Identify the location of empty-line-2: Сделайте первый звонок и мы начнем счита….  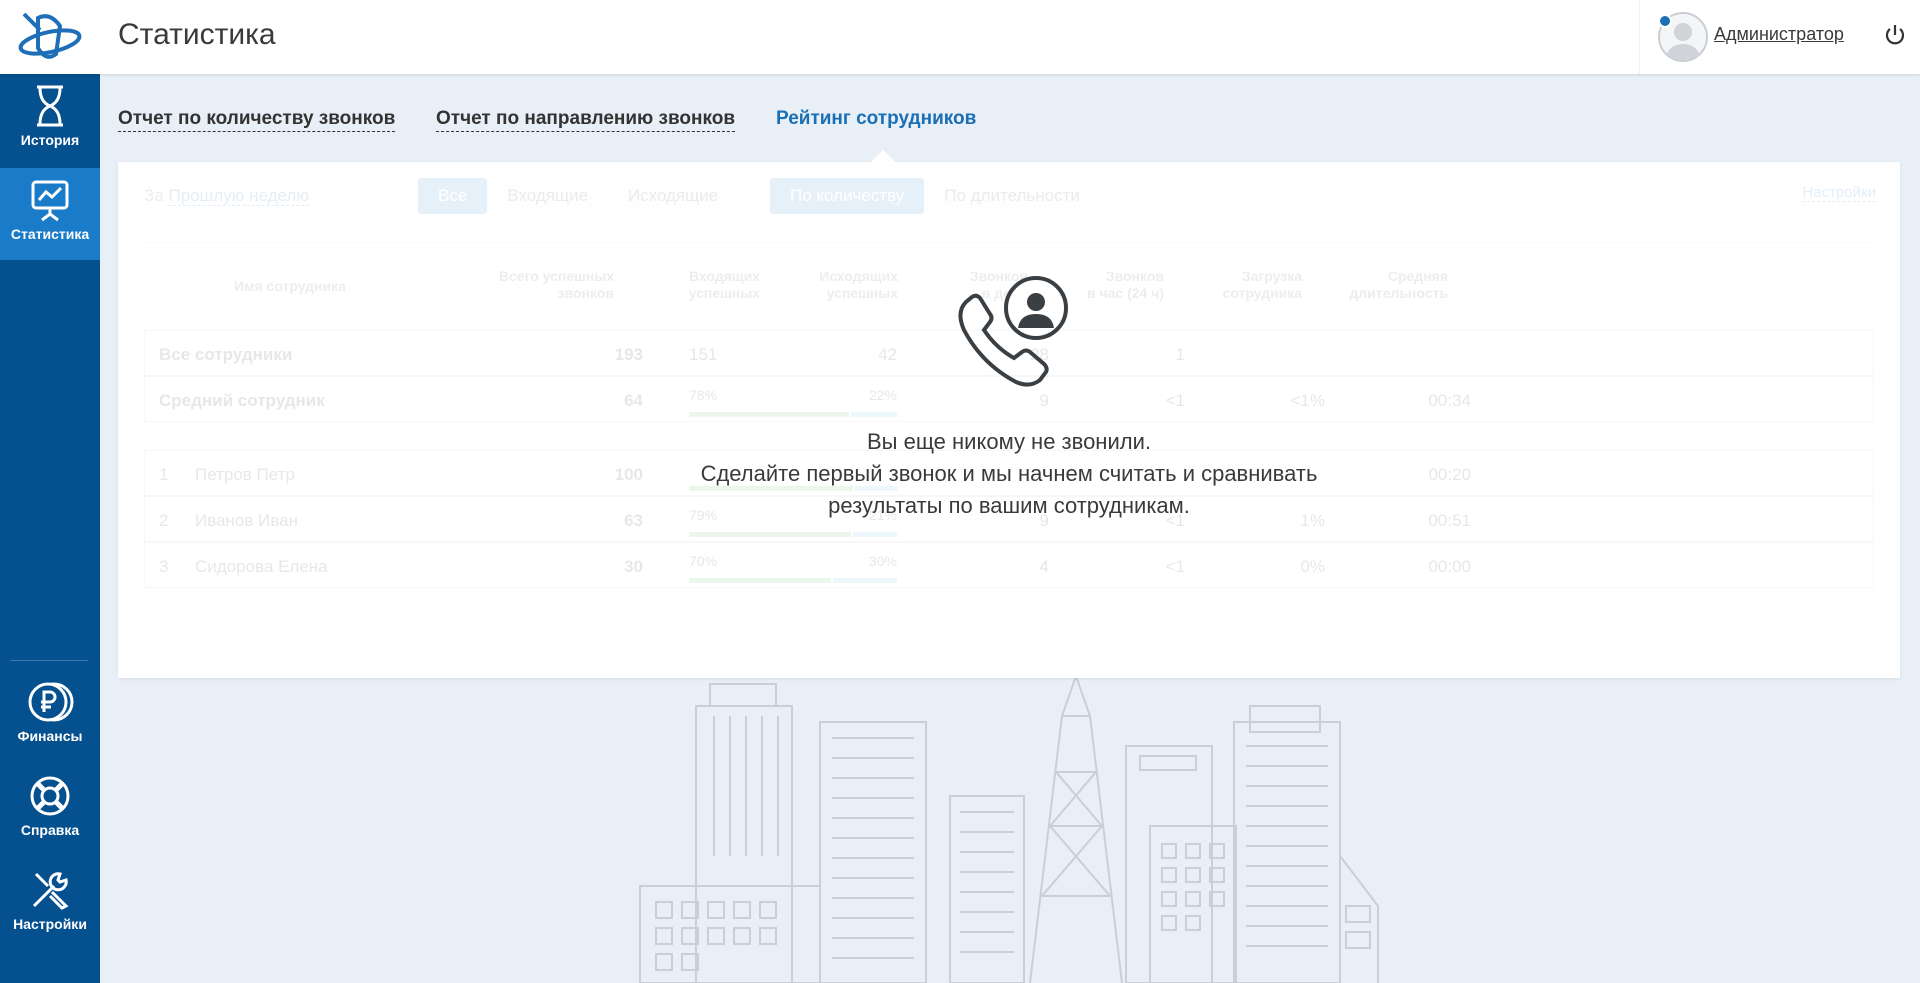
(1009, 473).